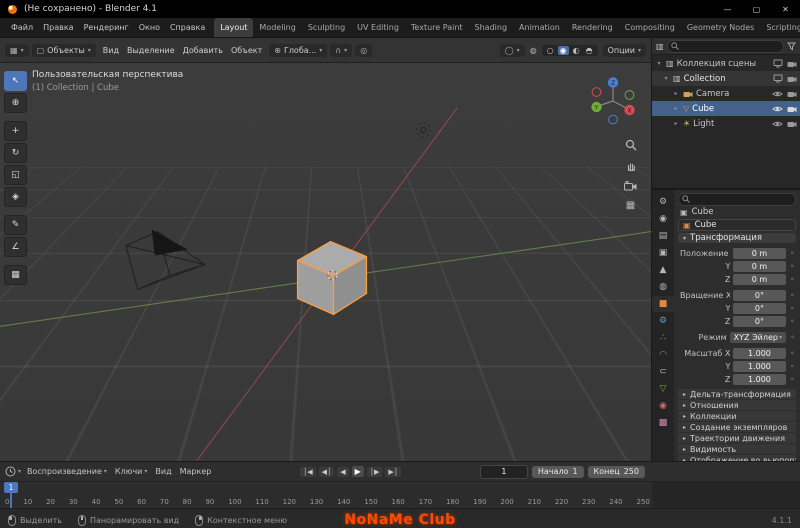  Describe the element at coordinates (491, 27) in the screenshot. I see `workspace-tab: Shading` at that location.